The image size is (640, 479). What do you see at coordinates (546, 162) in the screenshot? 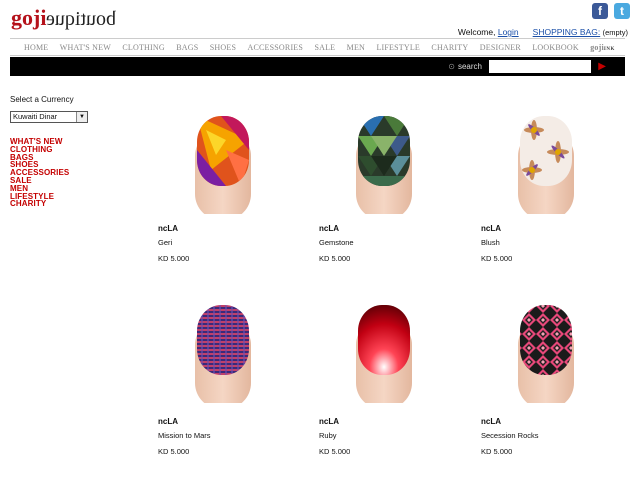
I see `nail-floral-icon` at bounding box center [546, 162].